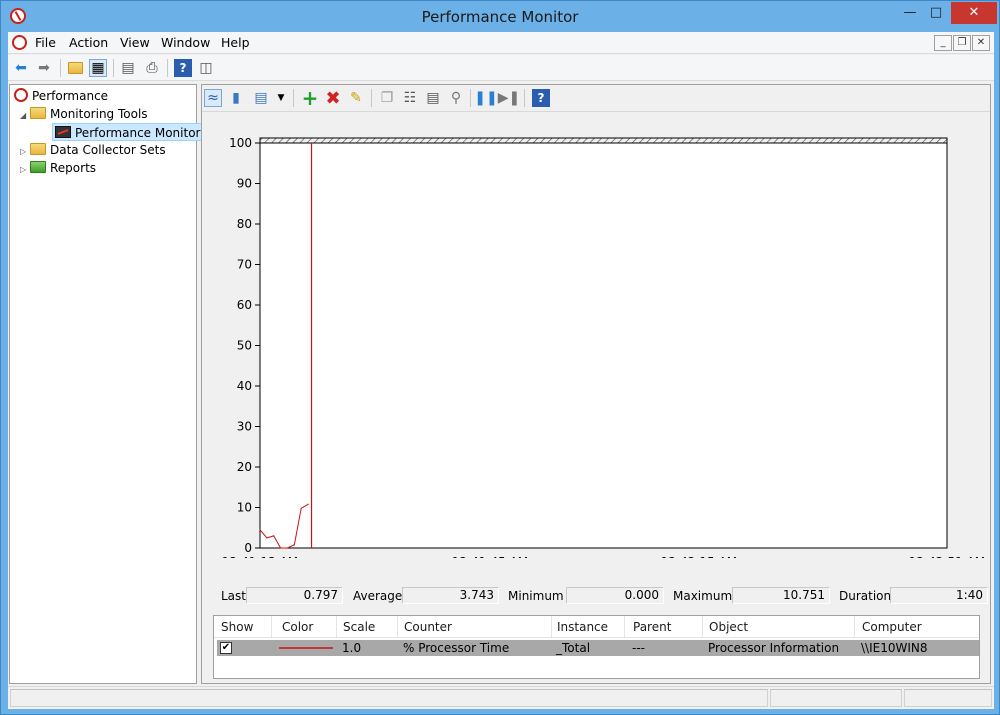  I want to click on counter-scale: 1.0, so click(352, 648).